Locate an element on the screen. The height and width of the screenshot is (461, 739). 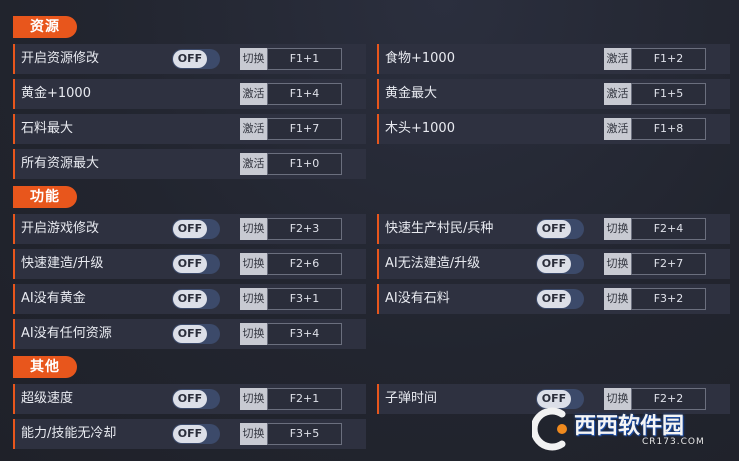
hotkey-field: F3+5 is located at coordinates (304, 434).